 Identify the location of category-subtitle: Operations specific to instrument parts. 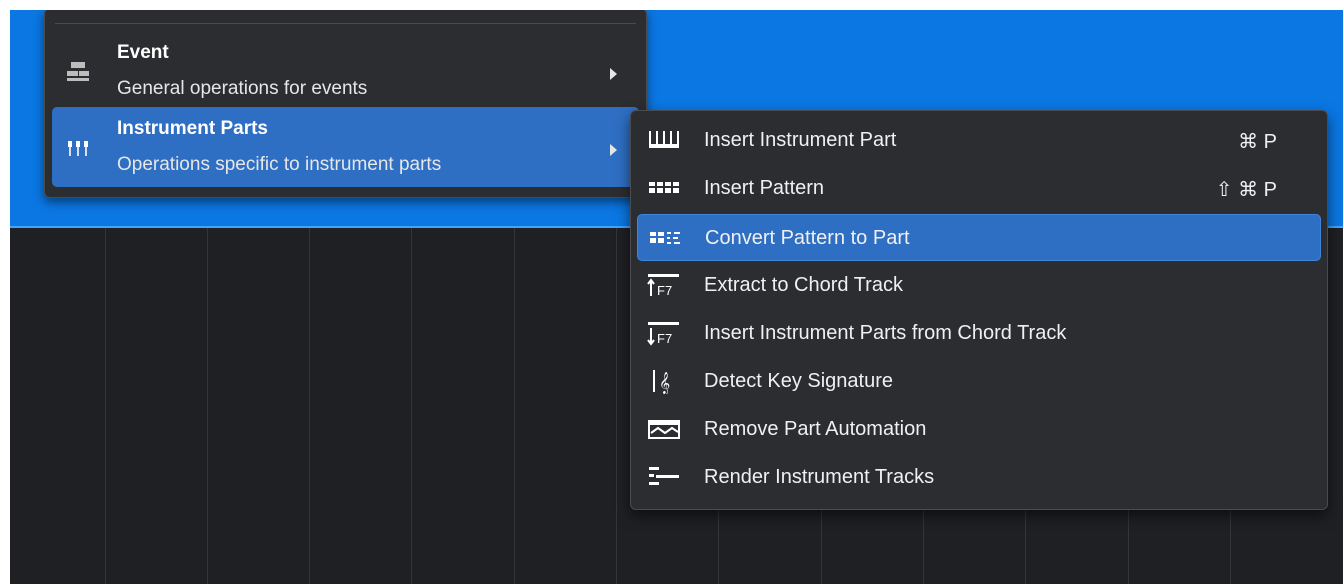
(279, 164).